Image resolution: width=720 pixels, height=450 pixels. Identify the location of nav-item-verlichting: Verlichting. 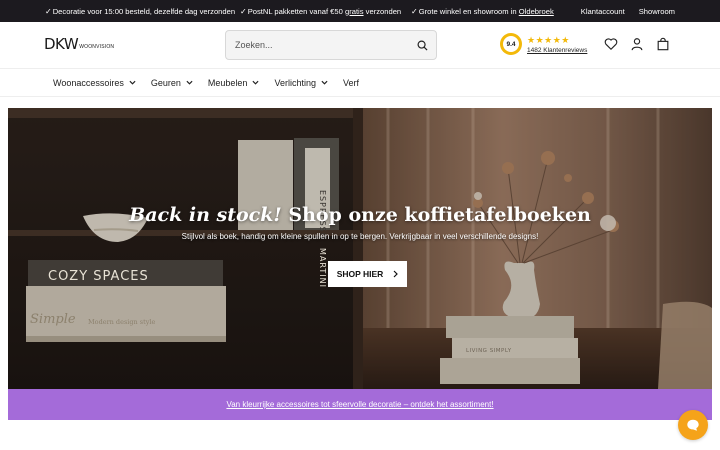
(301, 83).